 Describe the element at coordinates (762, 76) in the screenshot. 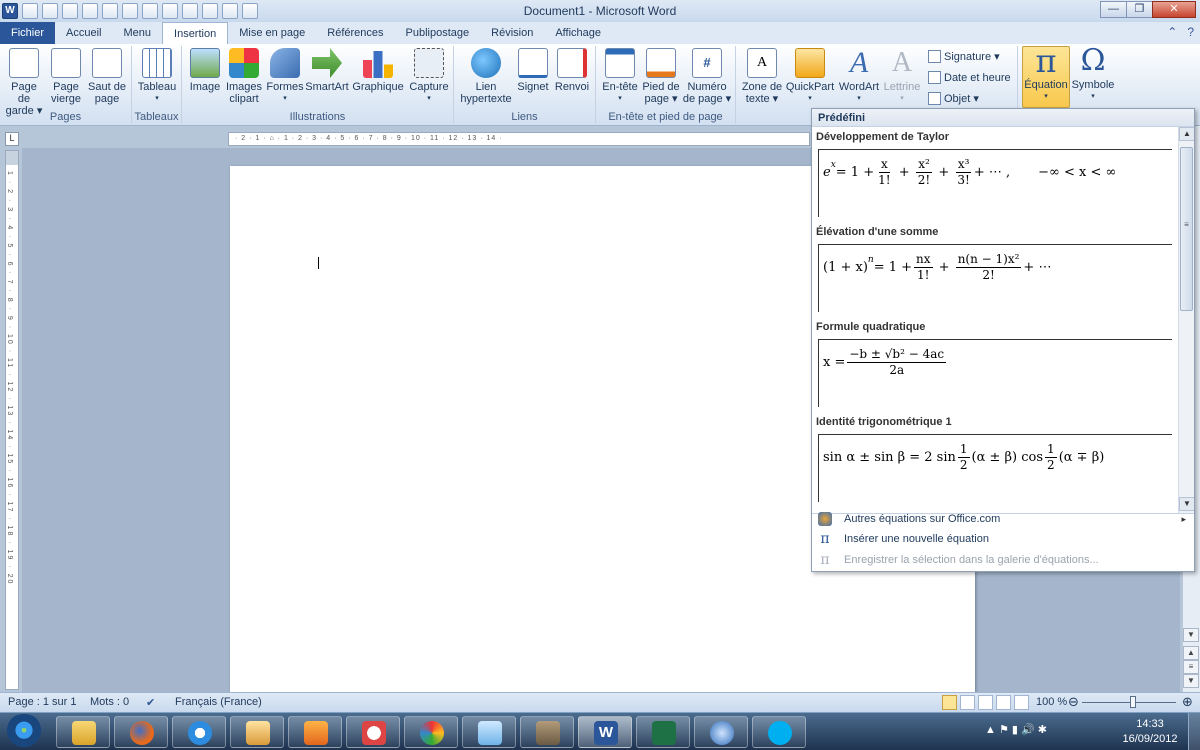

I see `zone-de-texte-button: A Zone de texte ▾` at that location.